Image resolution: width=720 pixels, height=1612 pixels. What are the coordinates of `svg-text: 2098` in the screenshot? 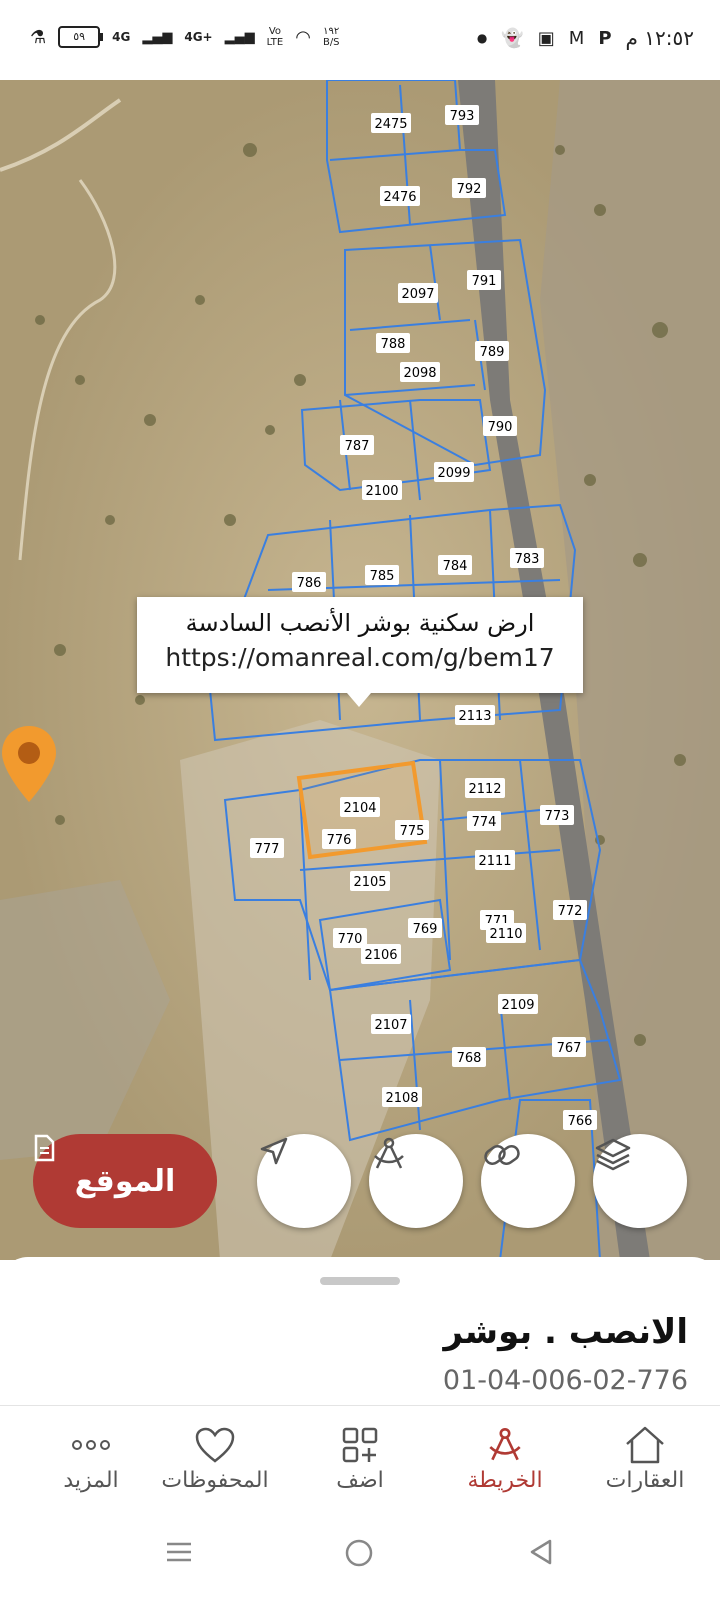 It's located at (419, 373).